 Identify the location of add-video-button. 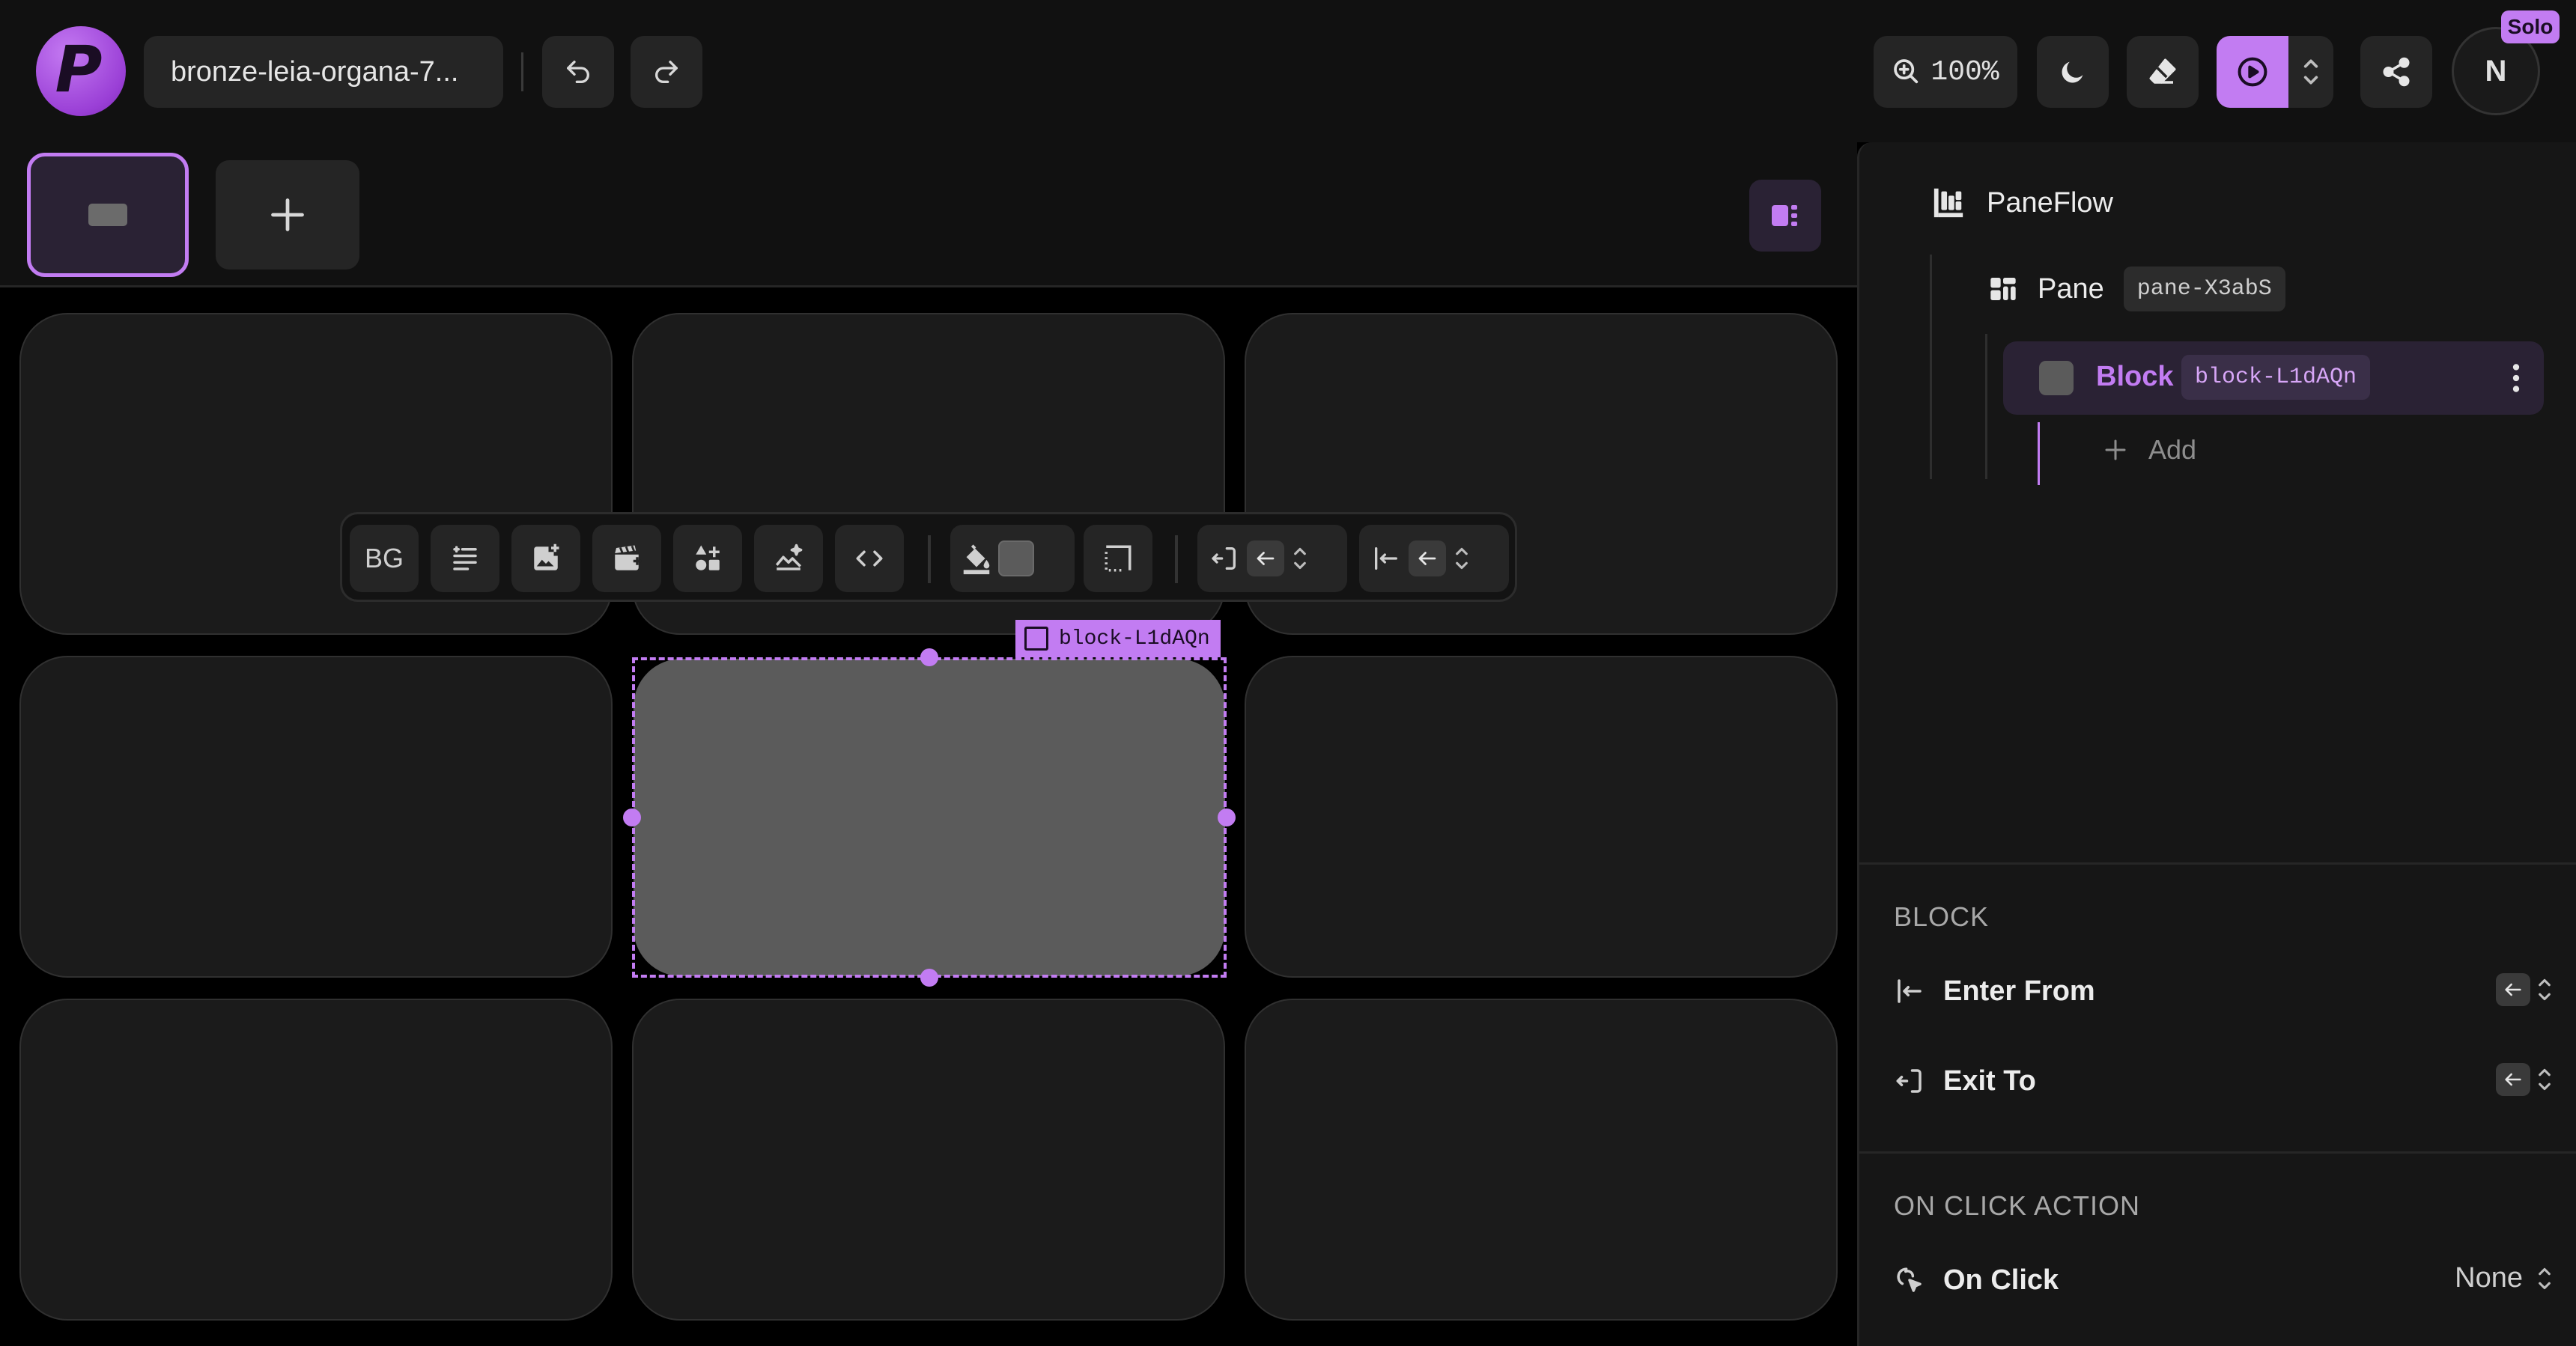
(626, 558).